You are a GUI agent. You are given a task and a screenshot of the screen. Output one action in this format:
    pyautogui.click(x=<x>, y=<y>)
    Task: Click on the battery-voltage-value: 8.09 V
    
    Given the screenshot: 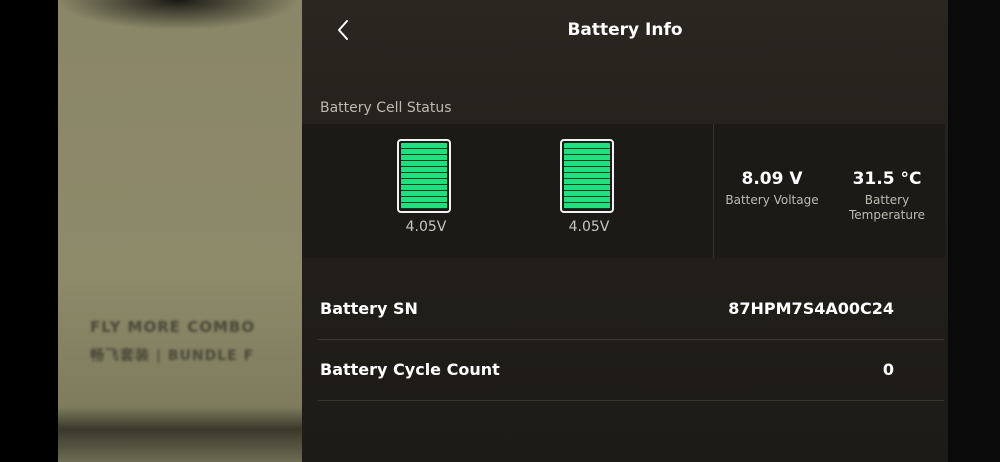 What is the action you would take?
    pyautogui.click(x=772, y=179)
    